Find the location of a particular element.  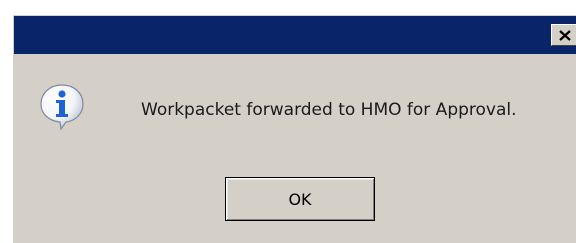

info-icon is located at coordinates (62, 107).